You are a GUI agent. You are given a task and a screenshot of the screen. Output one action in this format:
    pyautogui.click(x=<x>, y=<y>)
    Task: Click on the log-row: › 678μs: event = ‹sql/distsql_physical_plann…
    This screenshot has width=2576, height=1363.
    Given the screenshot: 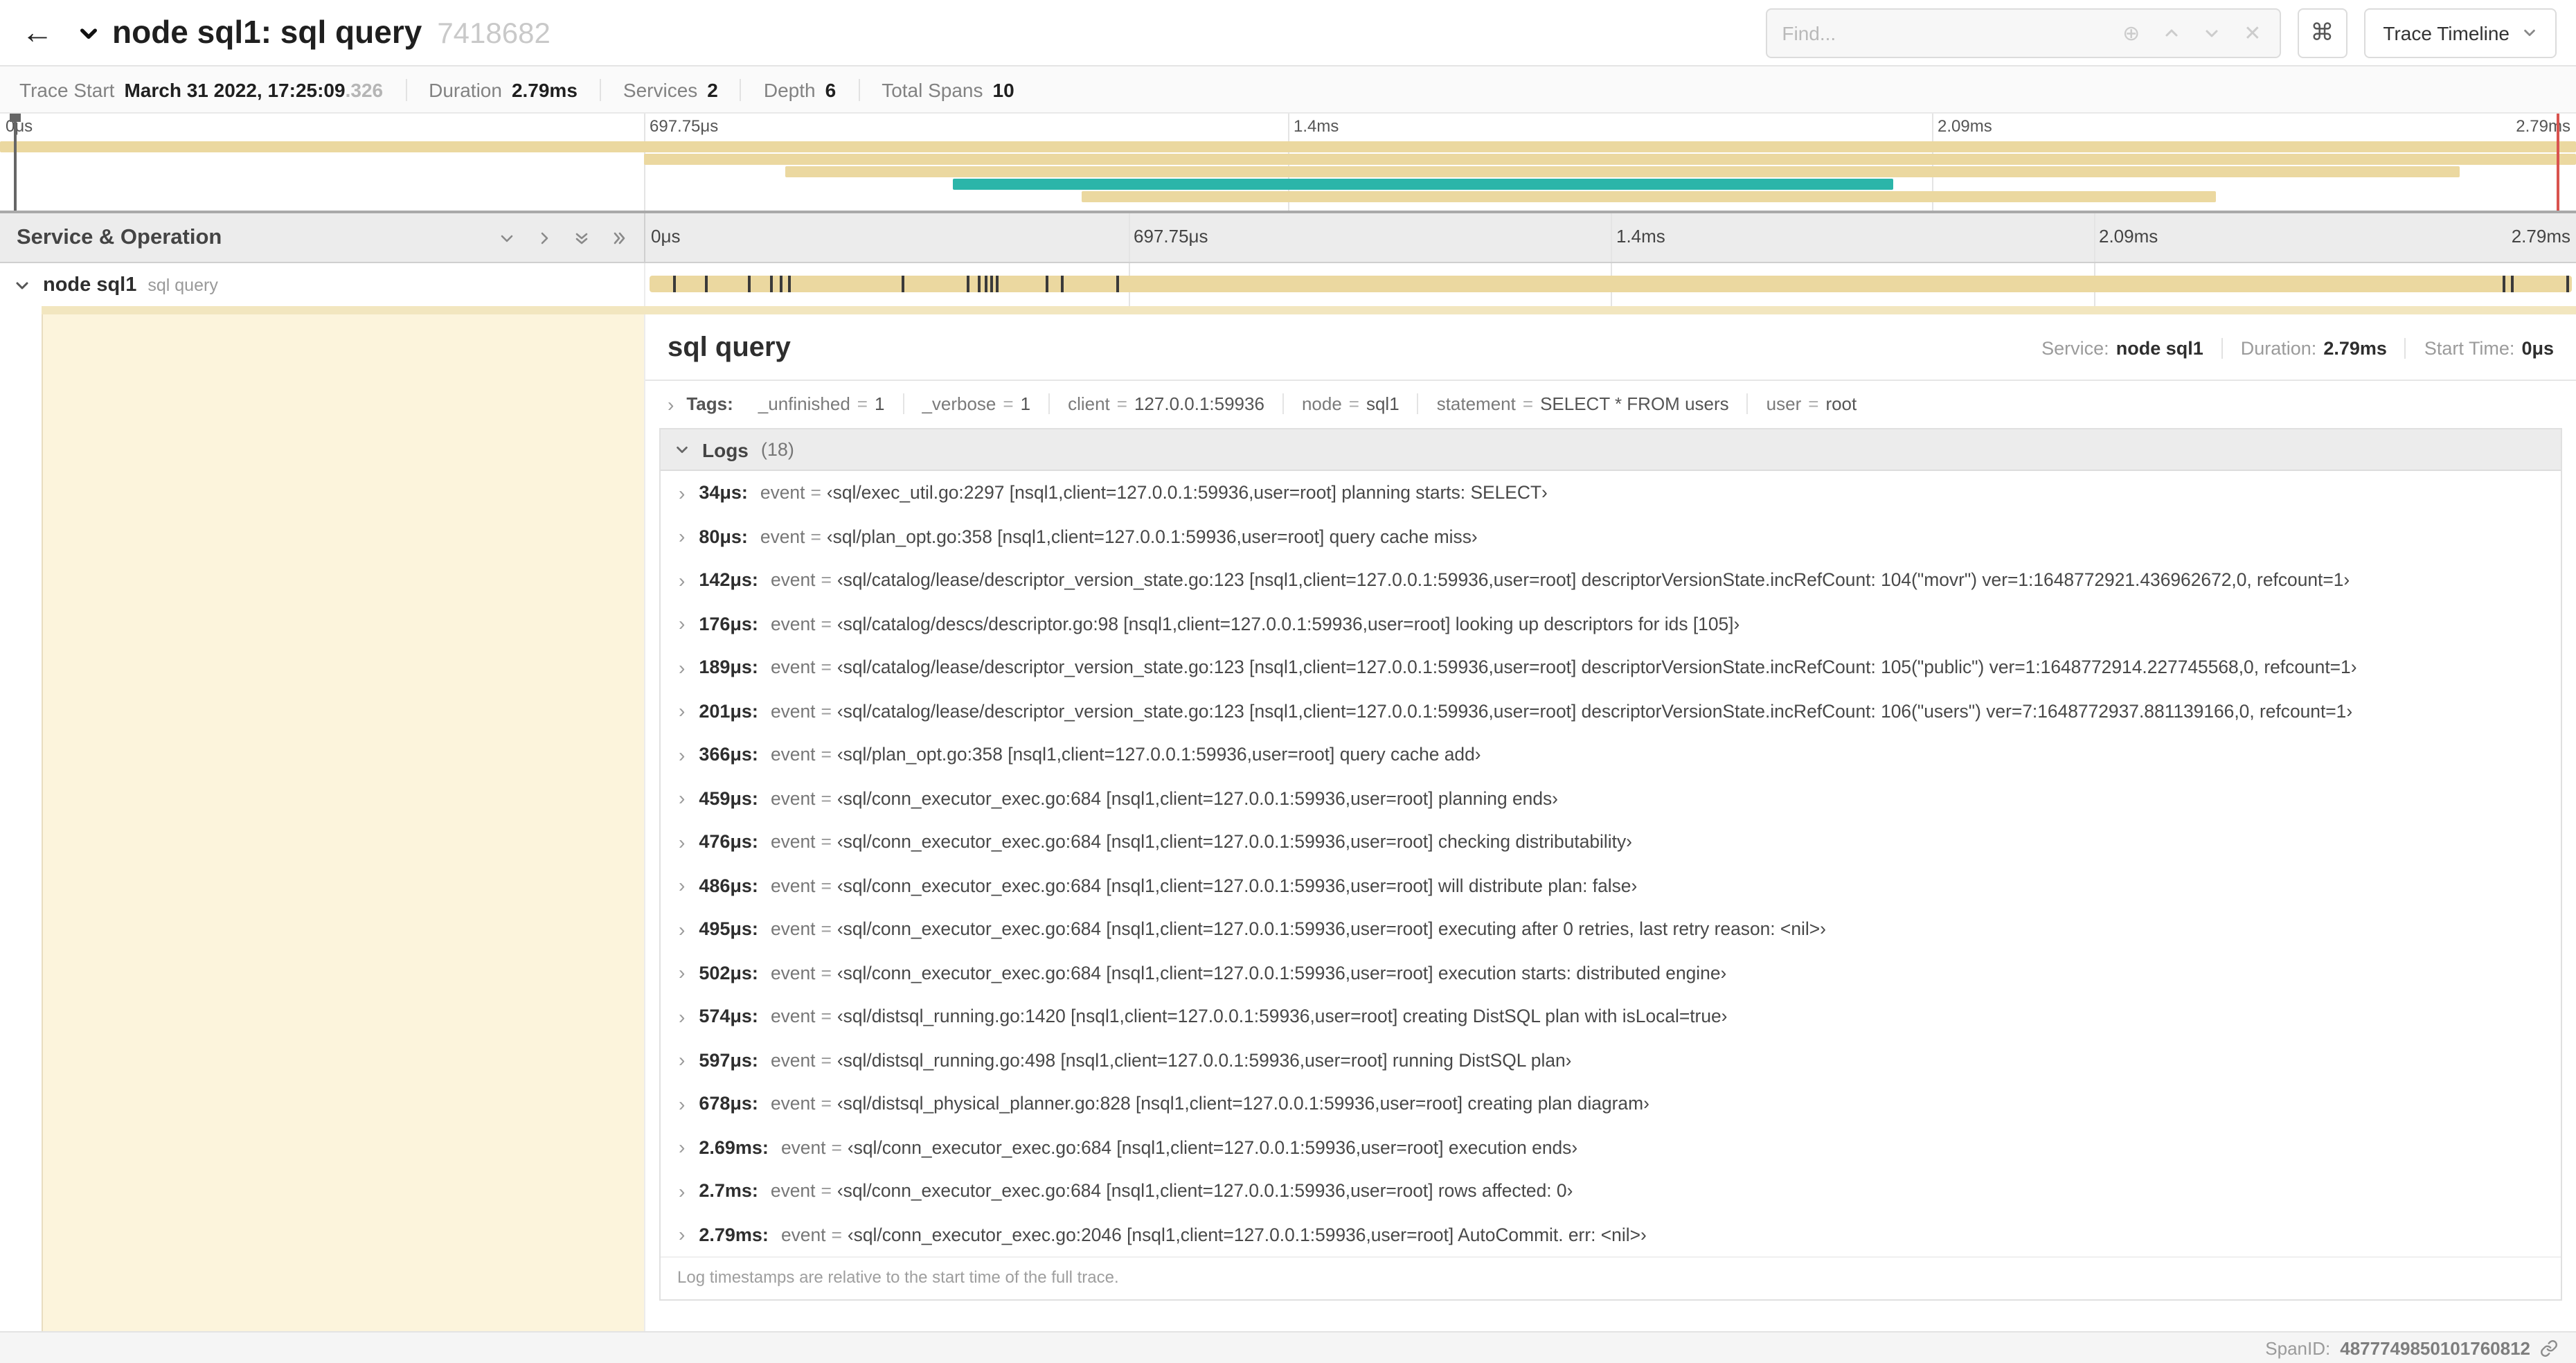 What is the action you would take?
    pyautogui.click(x=1611, y=1103)
    